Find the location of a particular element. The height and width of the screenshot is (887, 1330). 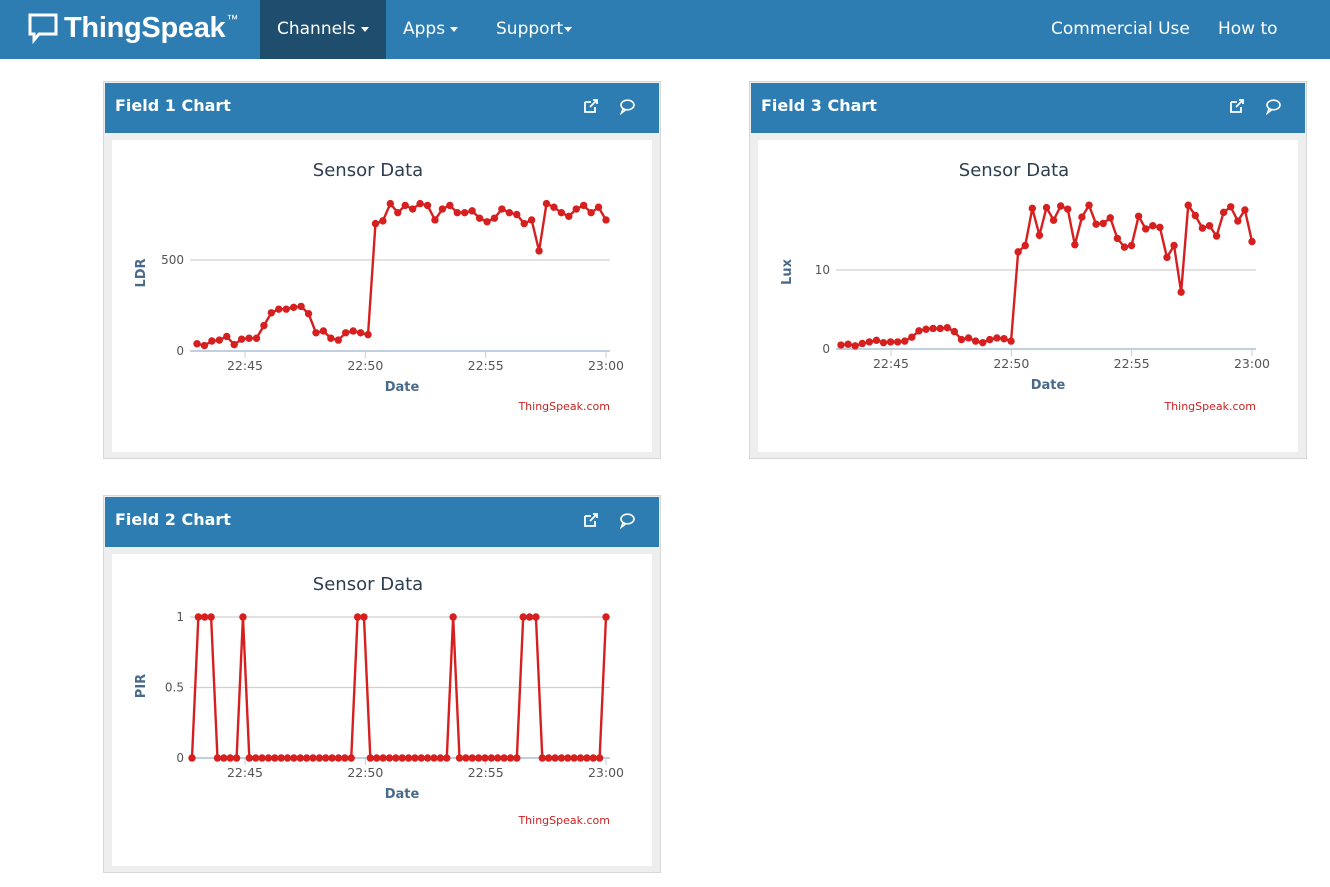

chart-title: Sensor Data is located at coordinates (1014, 170).